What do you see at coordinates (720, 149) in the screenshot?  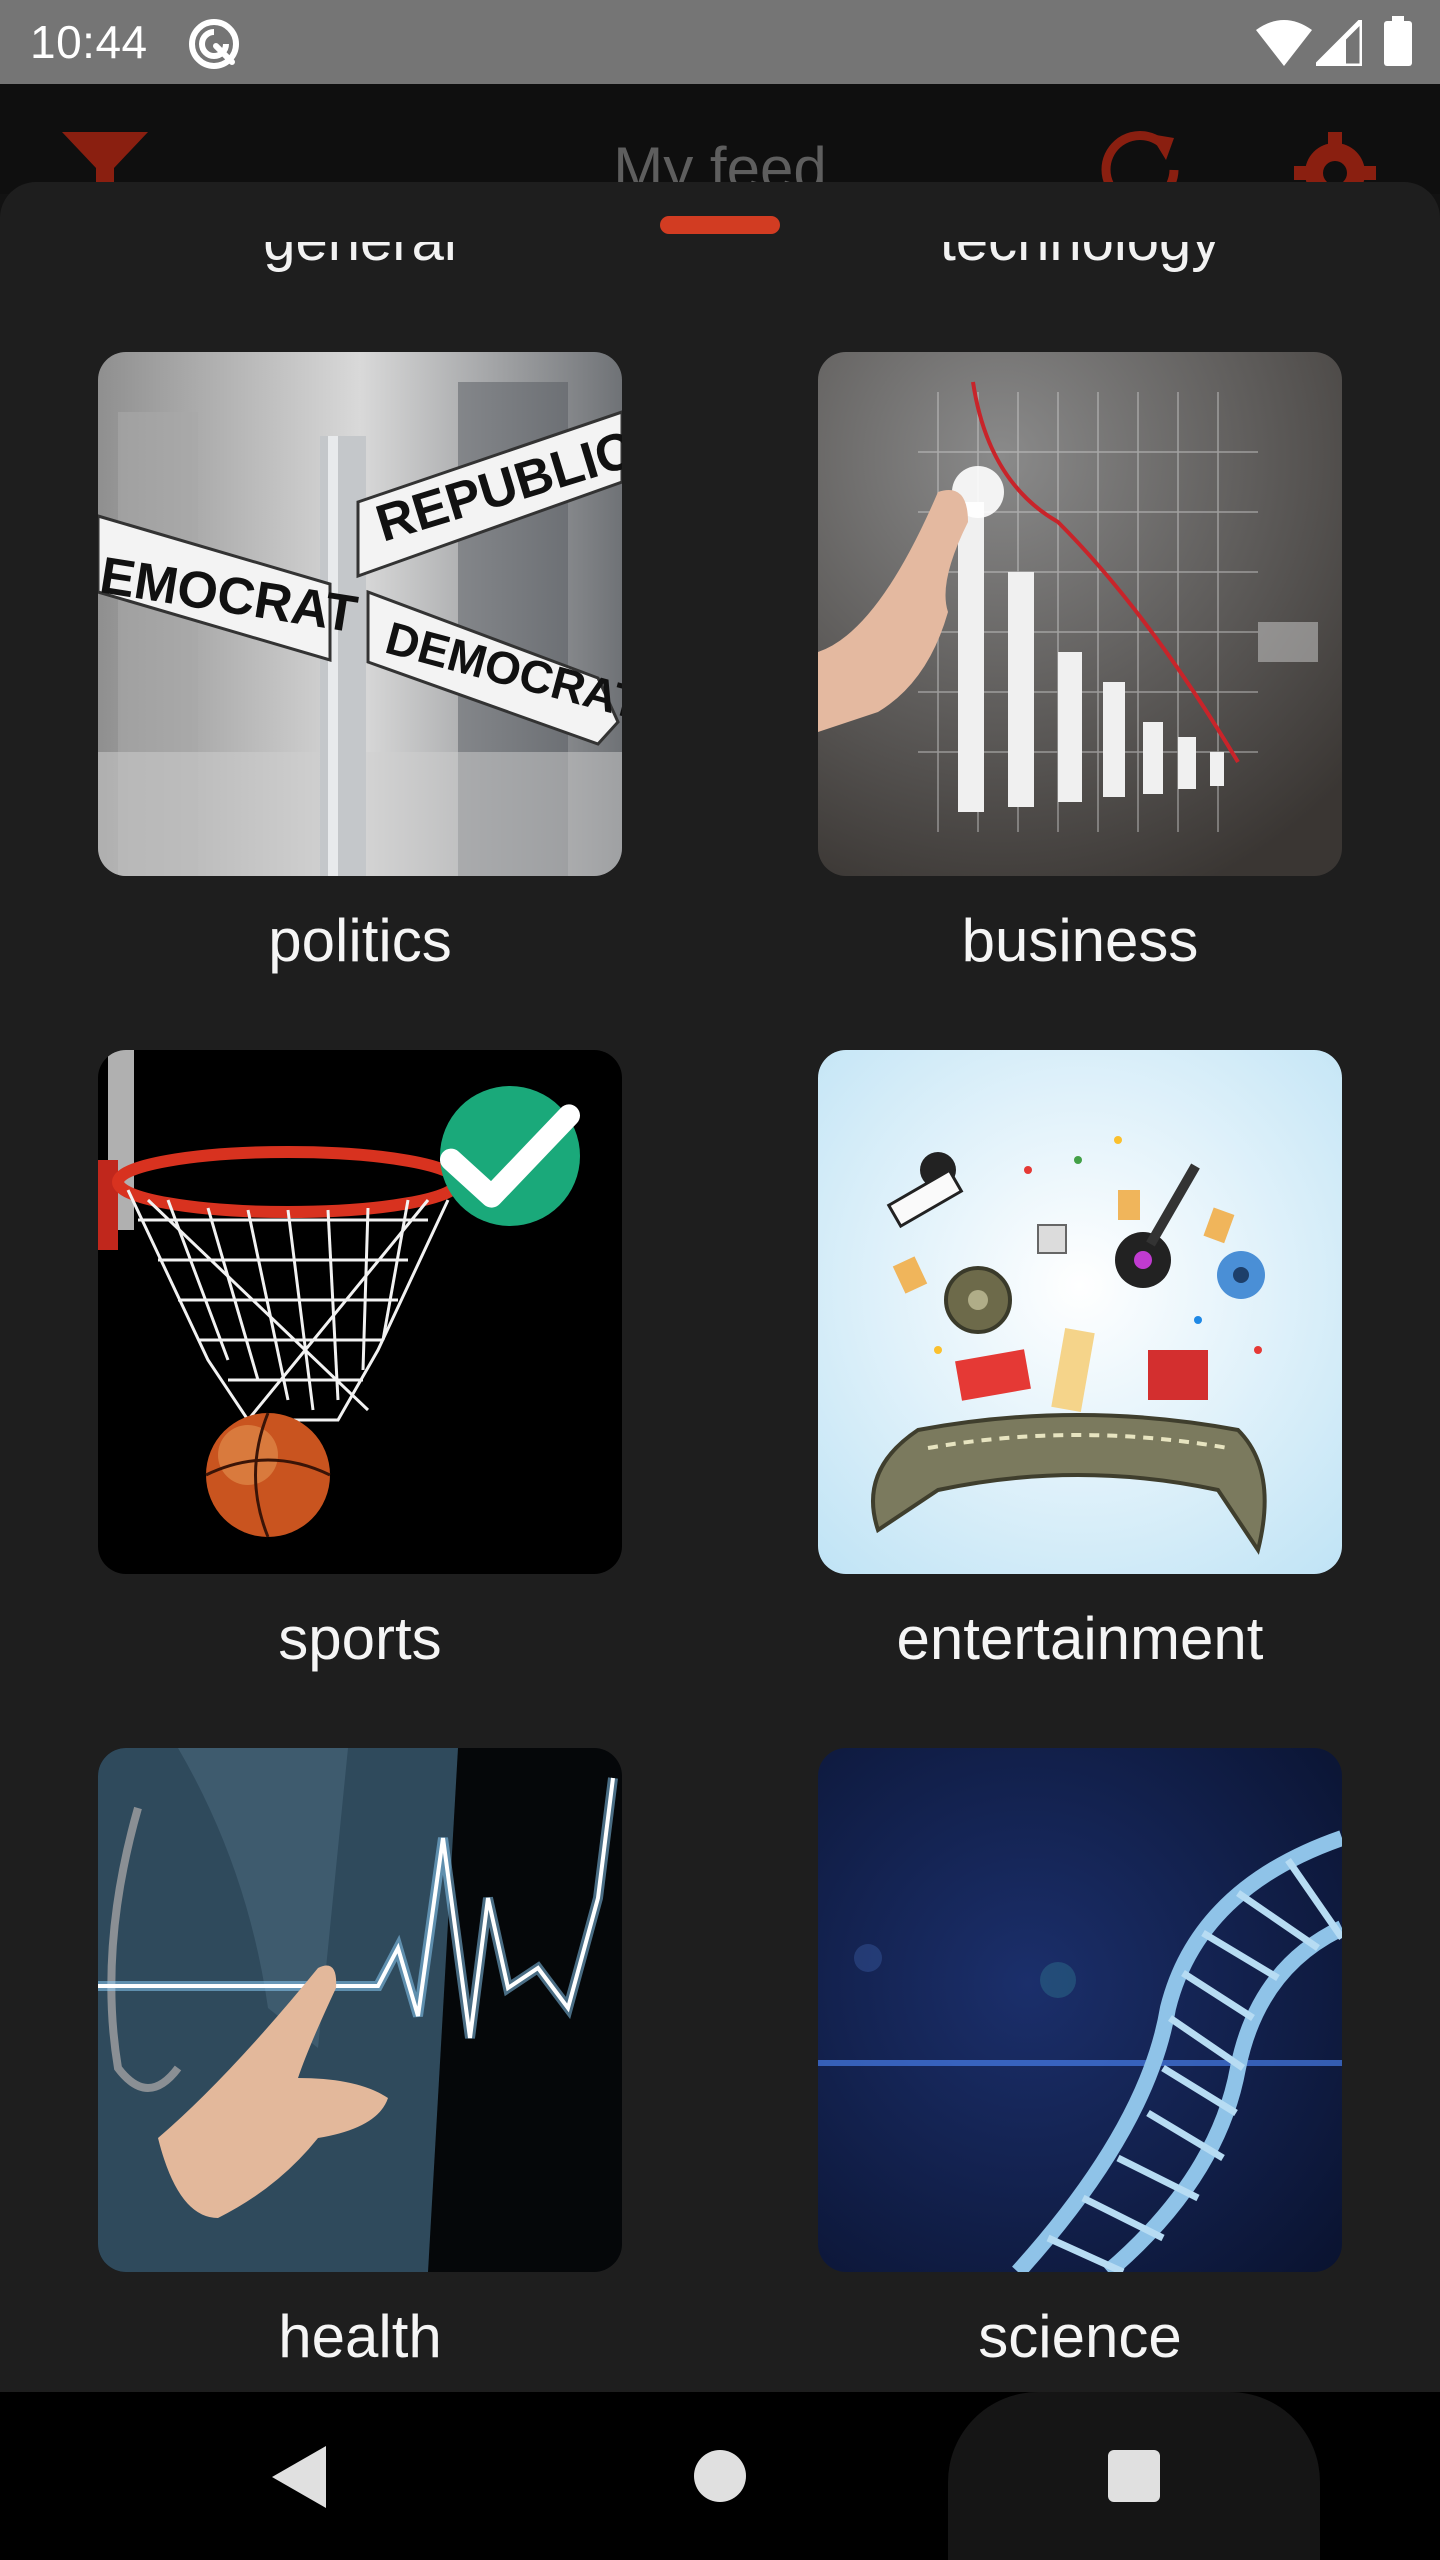 I see `app-bar: My feed` at bounding box center [720, 149].